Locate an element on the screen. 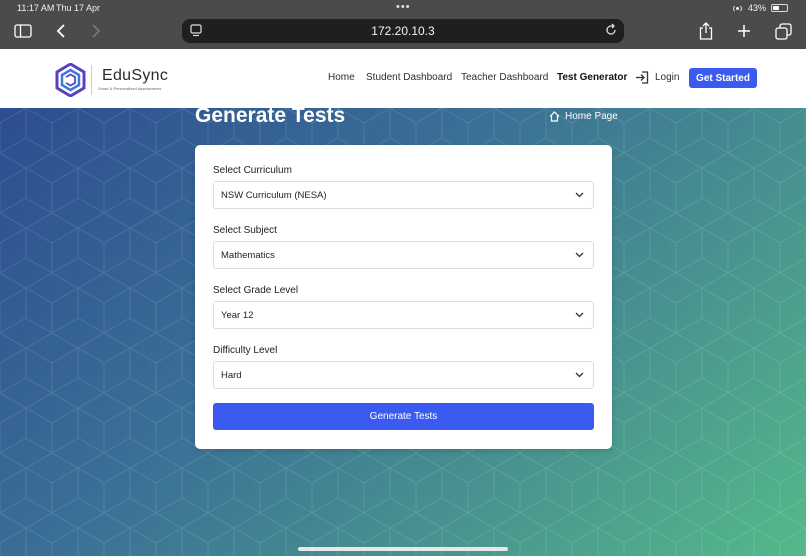 The width and height of the screenshot is (806, 556). status-indicators: 43% is located at coordinates (760, 8).